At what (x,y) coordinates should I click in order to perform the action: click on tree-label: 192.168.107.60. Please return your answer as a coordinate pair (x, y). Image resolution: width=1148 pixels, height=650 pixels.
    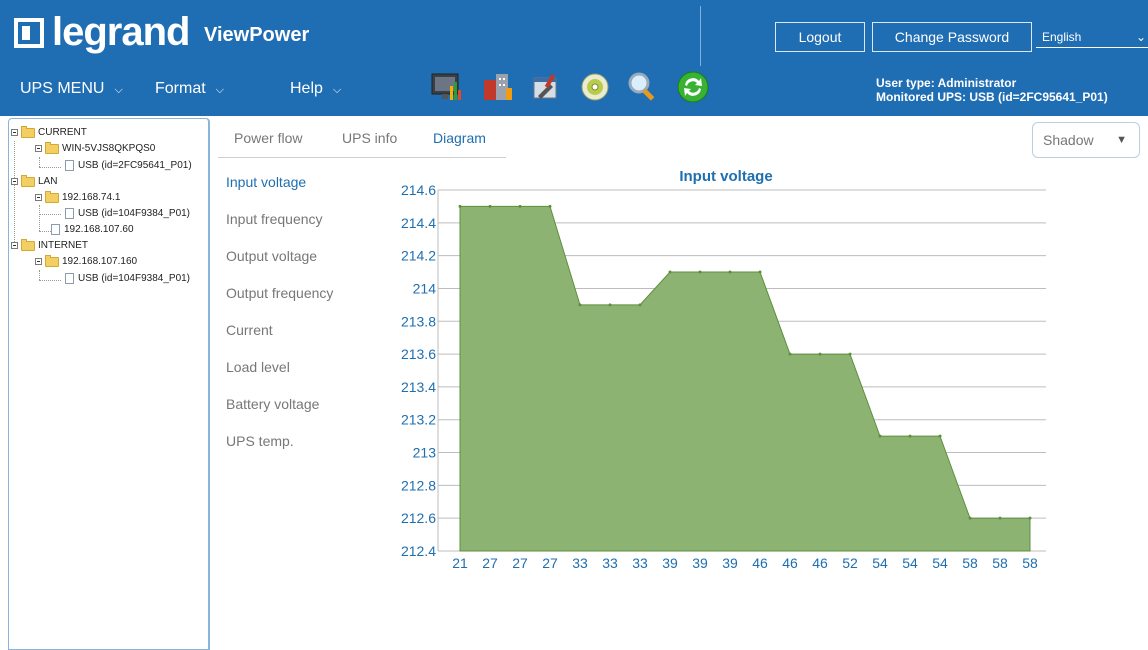
    Looking at the image, I should click on (99, 229).